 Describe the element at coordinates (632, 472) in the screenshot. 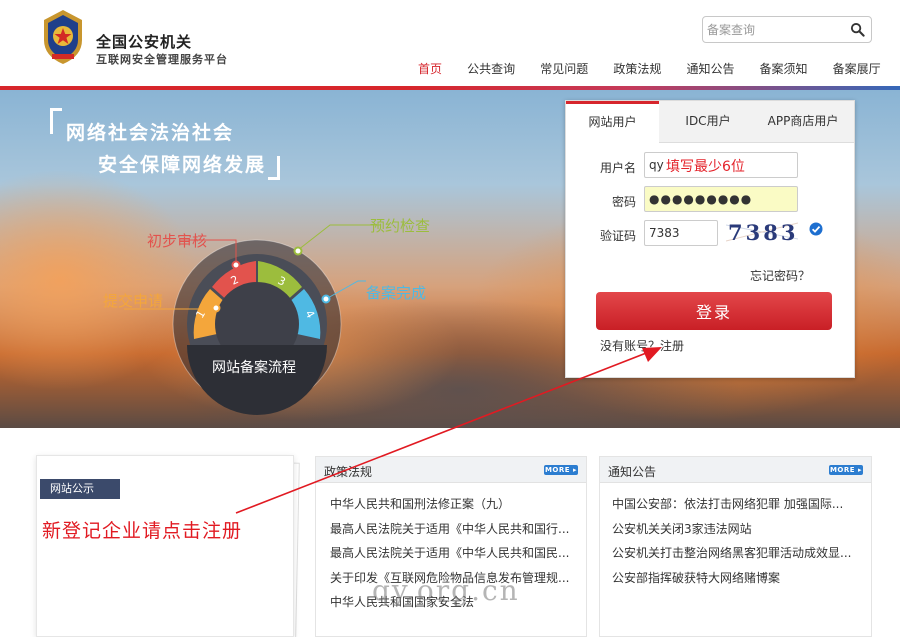

I see `notify-panel-title: 通知公告` at that location.